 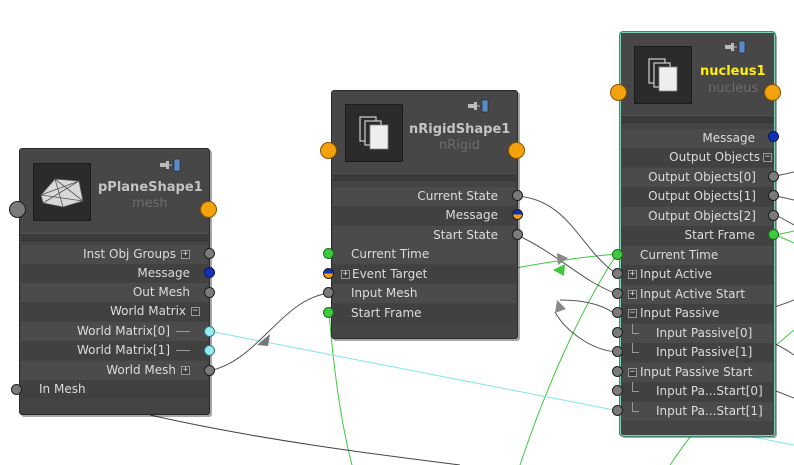 What do you see at coordinates (516, 150) in the screenshot?
I see `port-nrigid-output-main` at bounding box center [516, 150].